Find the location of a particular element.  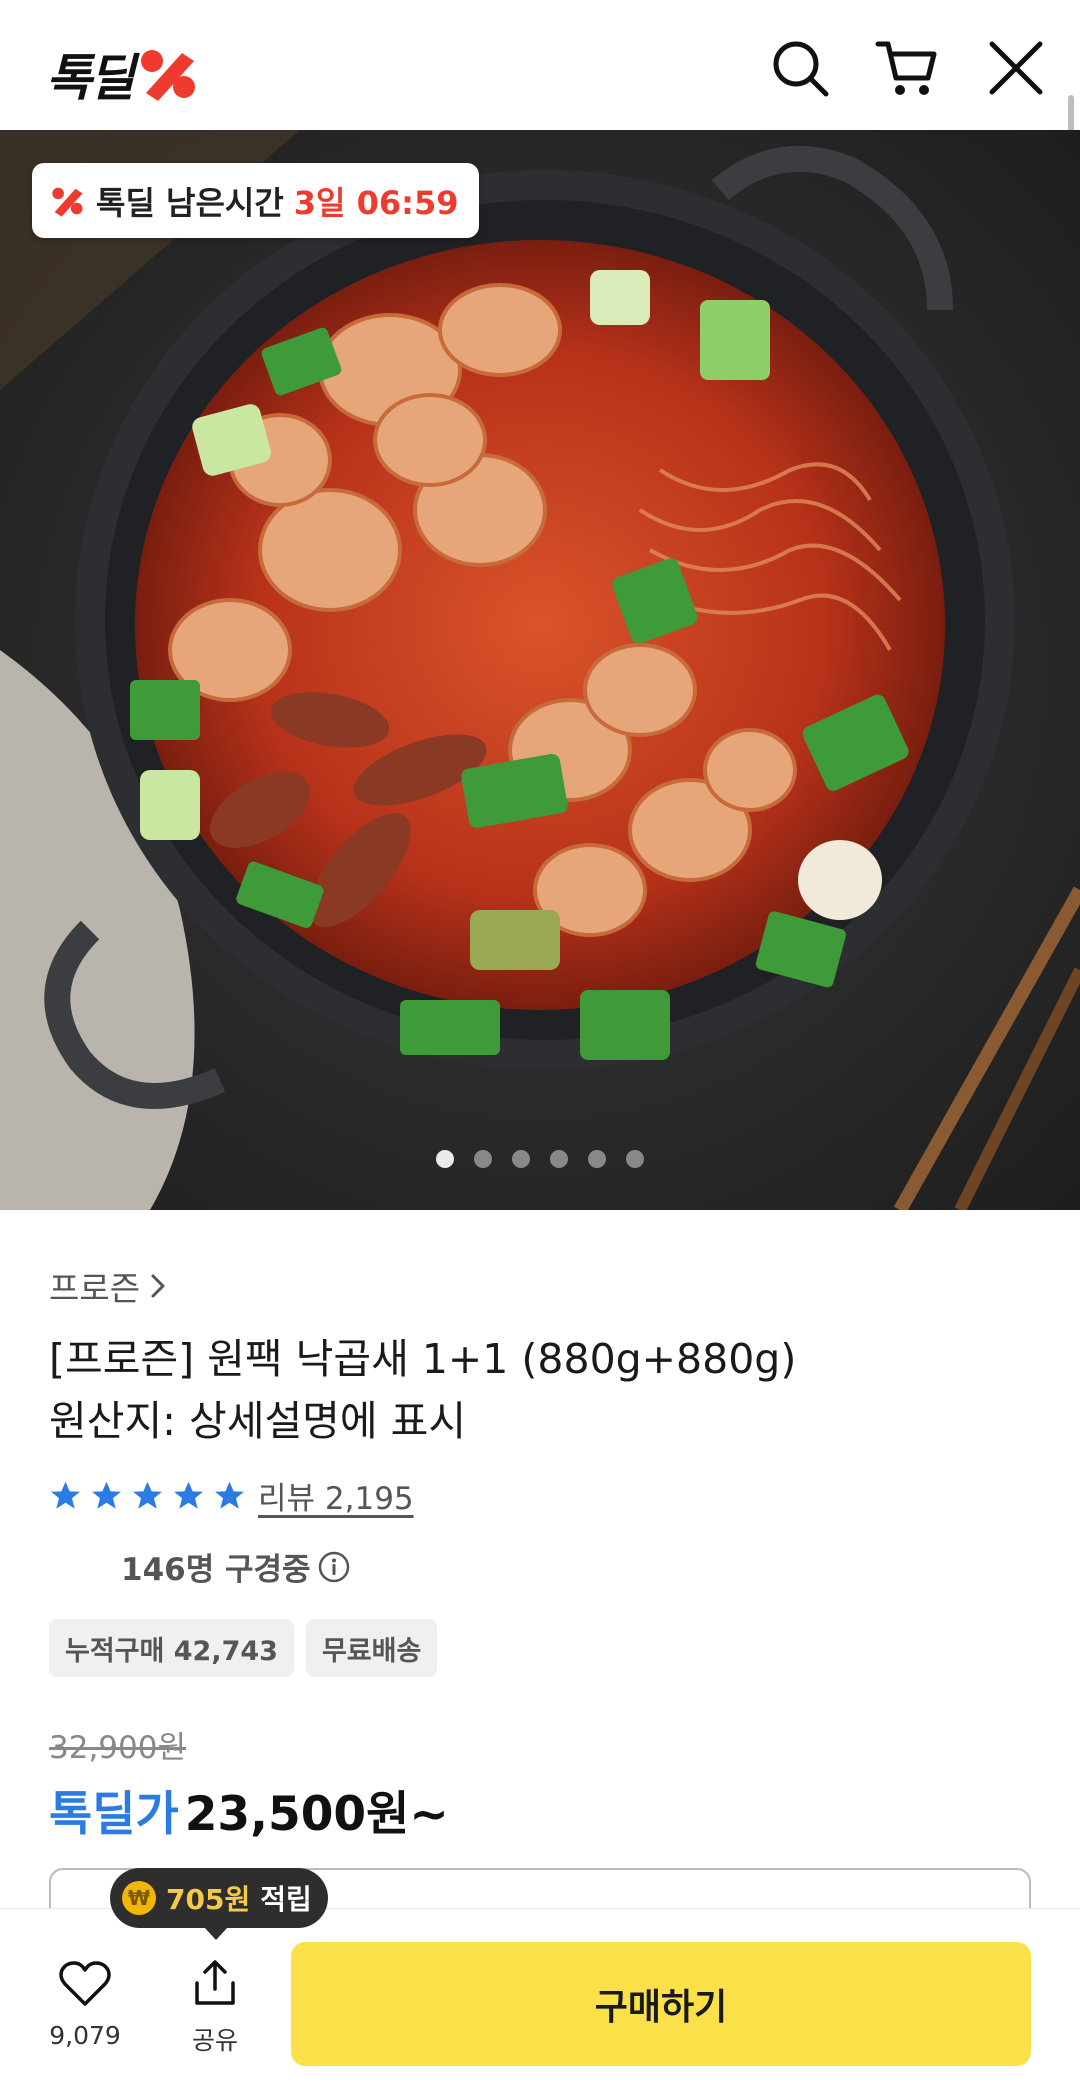

bottom-action-bar: 9,079 공유 구매하기 is located at coordinates (540, 1999).